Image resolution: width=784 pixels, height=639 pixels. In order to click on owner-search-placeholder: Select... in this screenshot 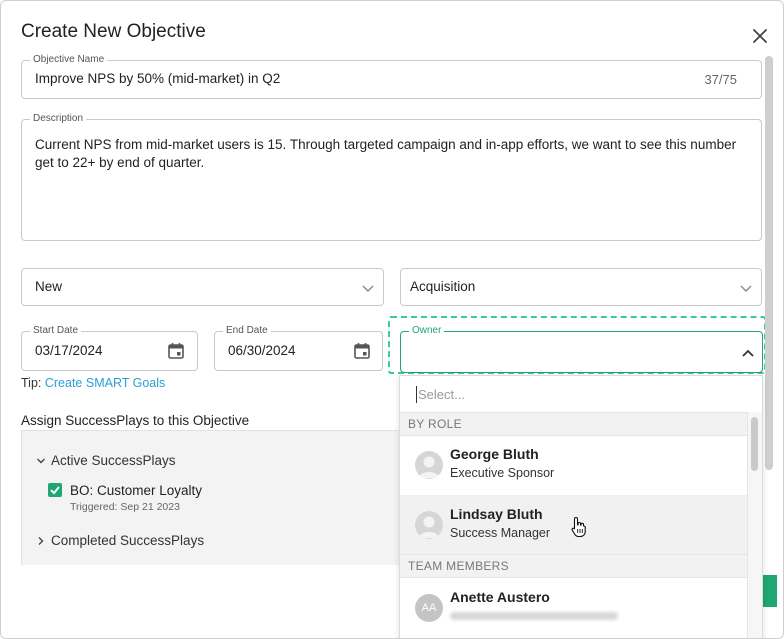, I will do `click(441, 394)`.